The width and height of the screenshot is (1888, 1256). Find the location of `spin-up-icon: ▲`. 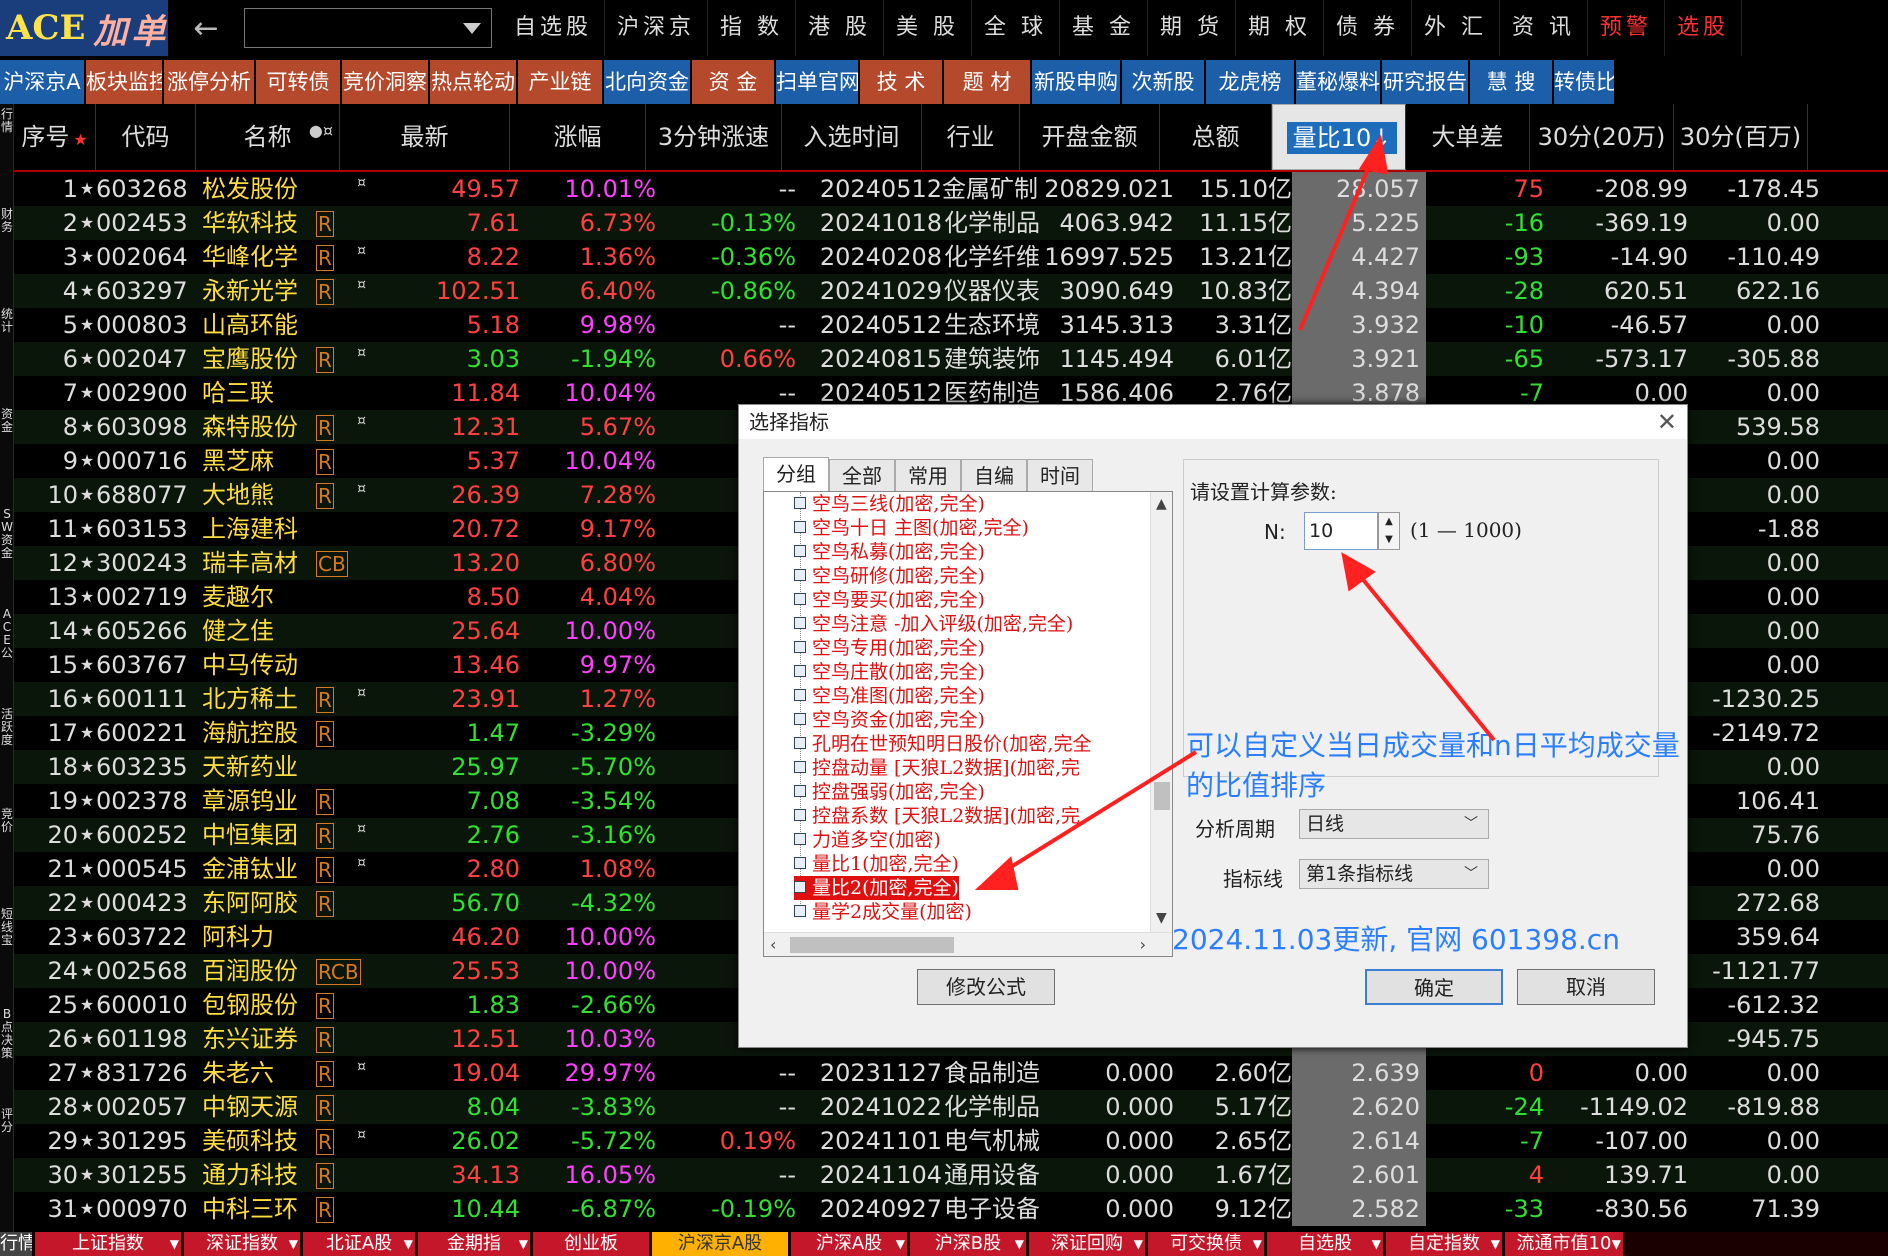

spin-up-icon: ▲ is located at coordinates (1389, 522).